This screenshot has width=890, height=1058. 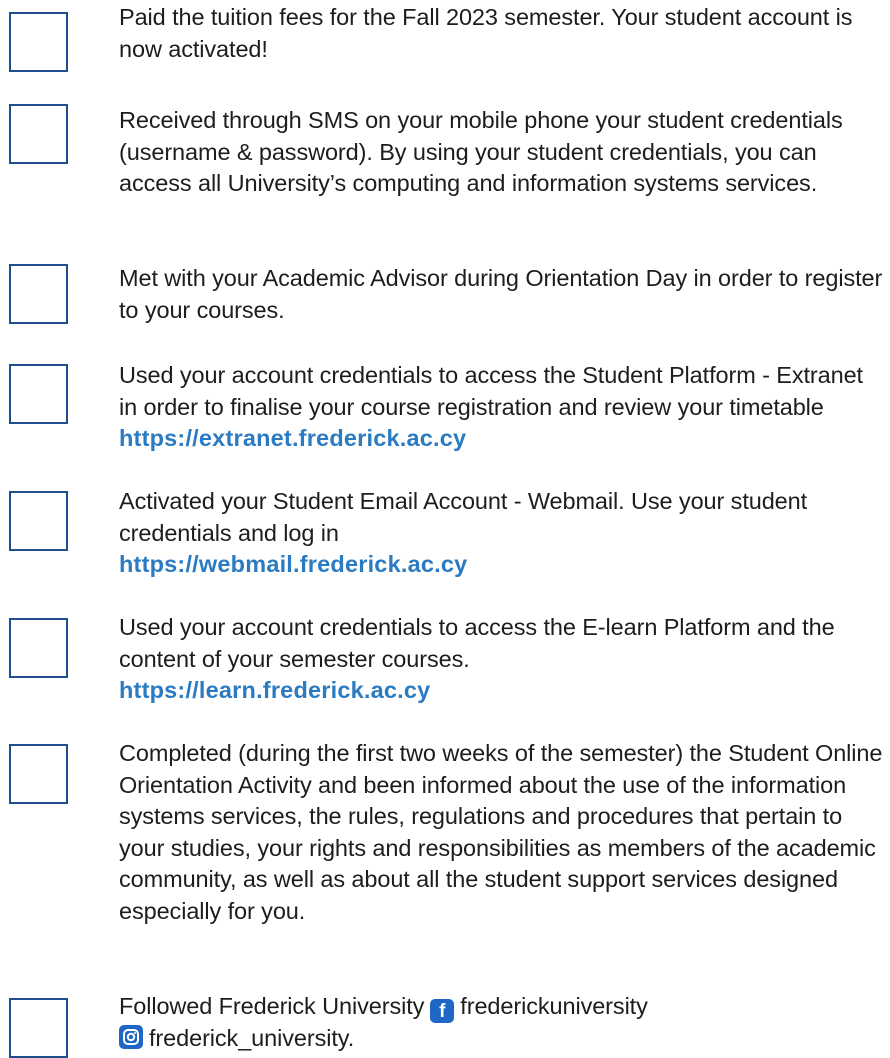 I want to click on item-text-body: Followed Frederick University, so click(x=272, y=1006).